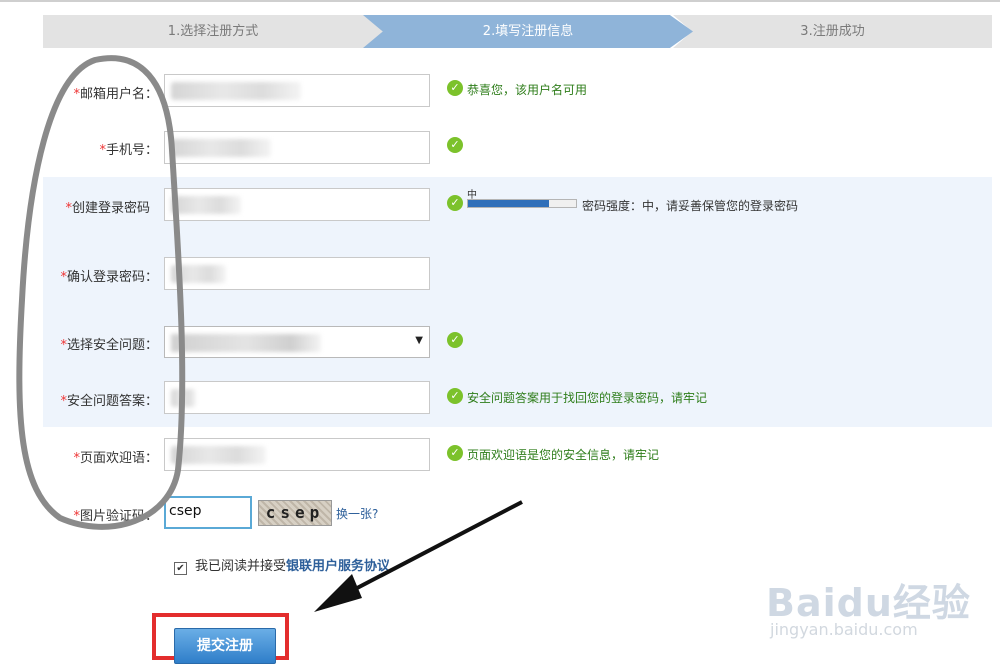 Image resolution: width=1000 pixels, height=665 pixels. I want to click on refresh-captcha-link: 换一张?, so click(357, 513).